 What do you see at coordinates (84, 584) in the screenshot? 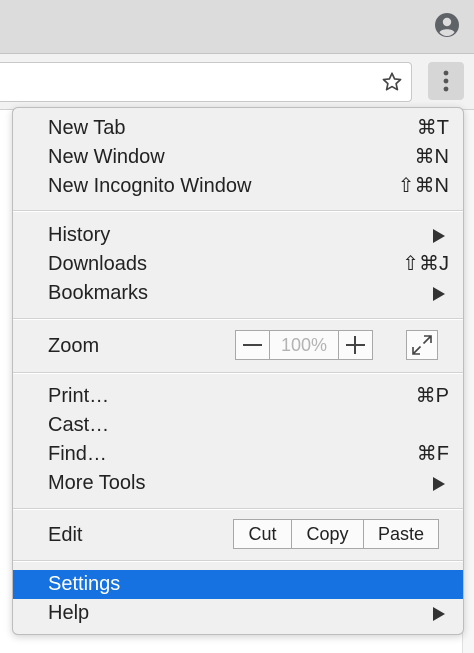
I see `menu-item-label: Settings` at bounding box center [84, 584].